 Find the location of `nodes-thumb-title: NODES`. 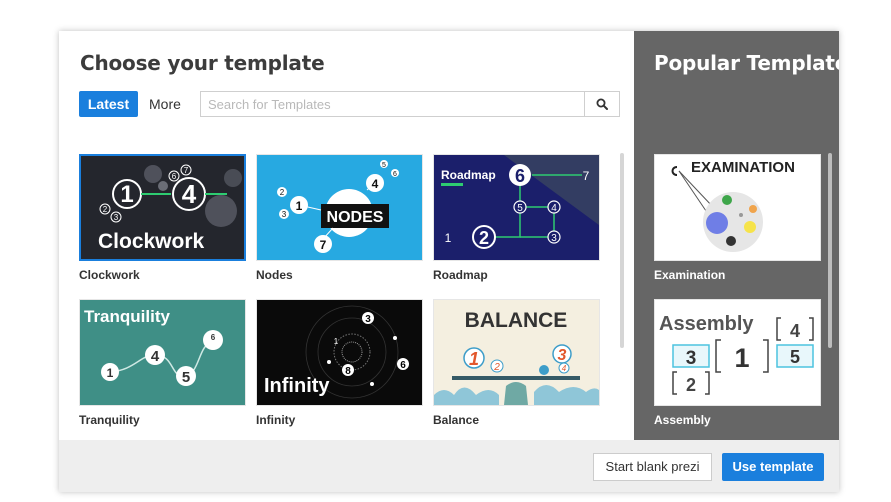

nodes-thumb-title: NODES is located at coordinates (355, 217).